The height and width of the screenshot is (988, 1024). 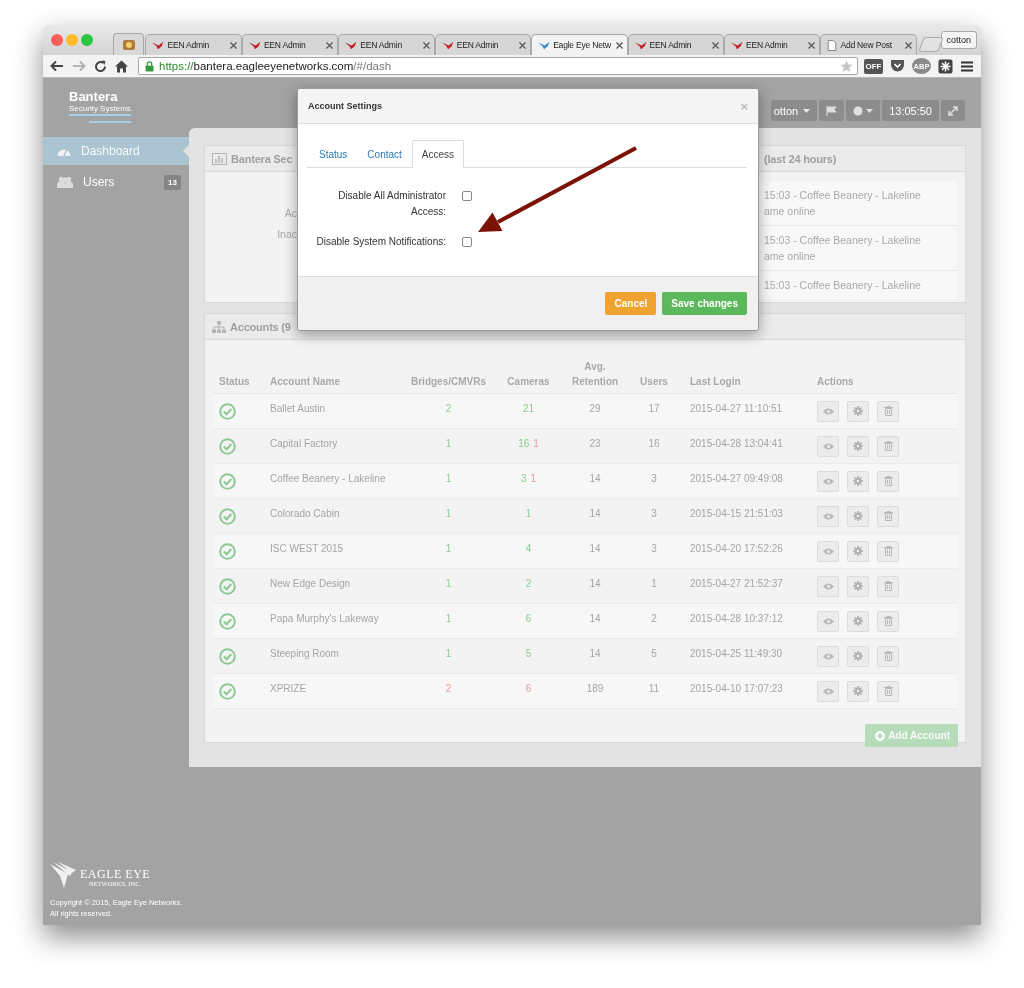 I want to click on clock-text: 13:05:50, so click(x=910, y=110).